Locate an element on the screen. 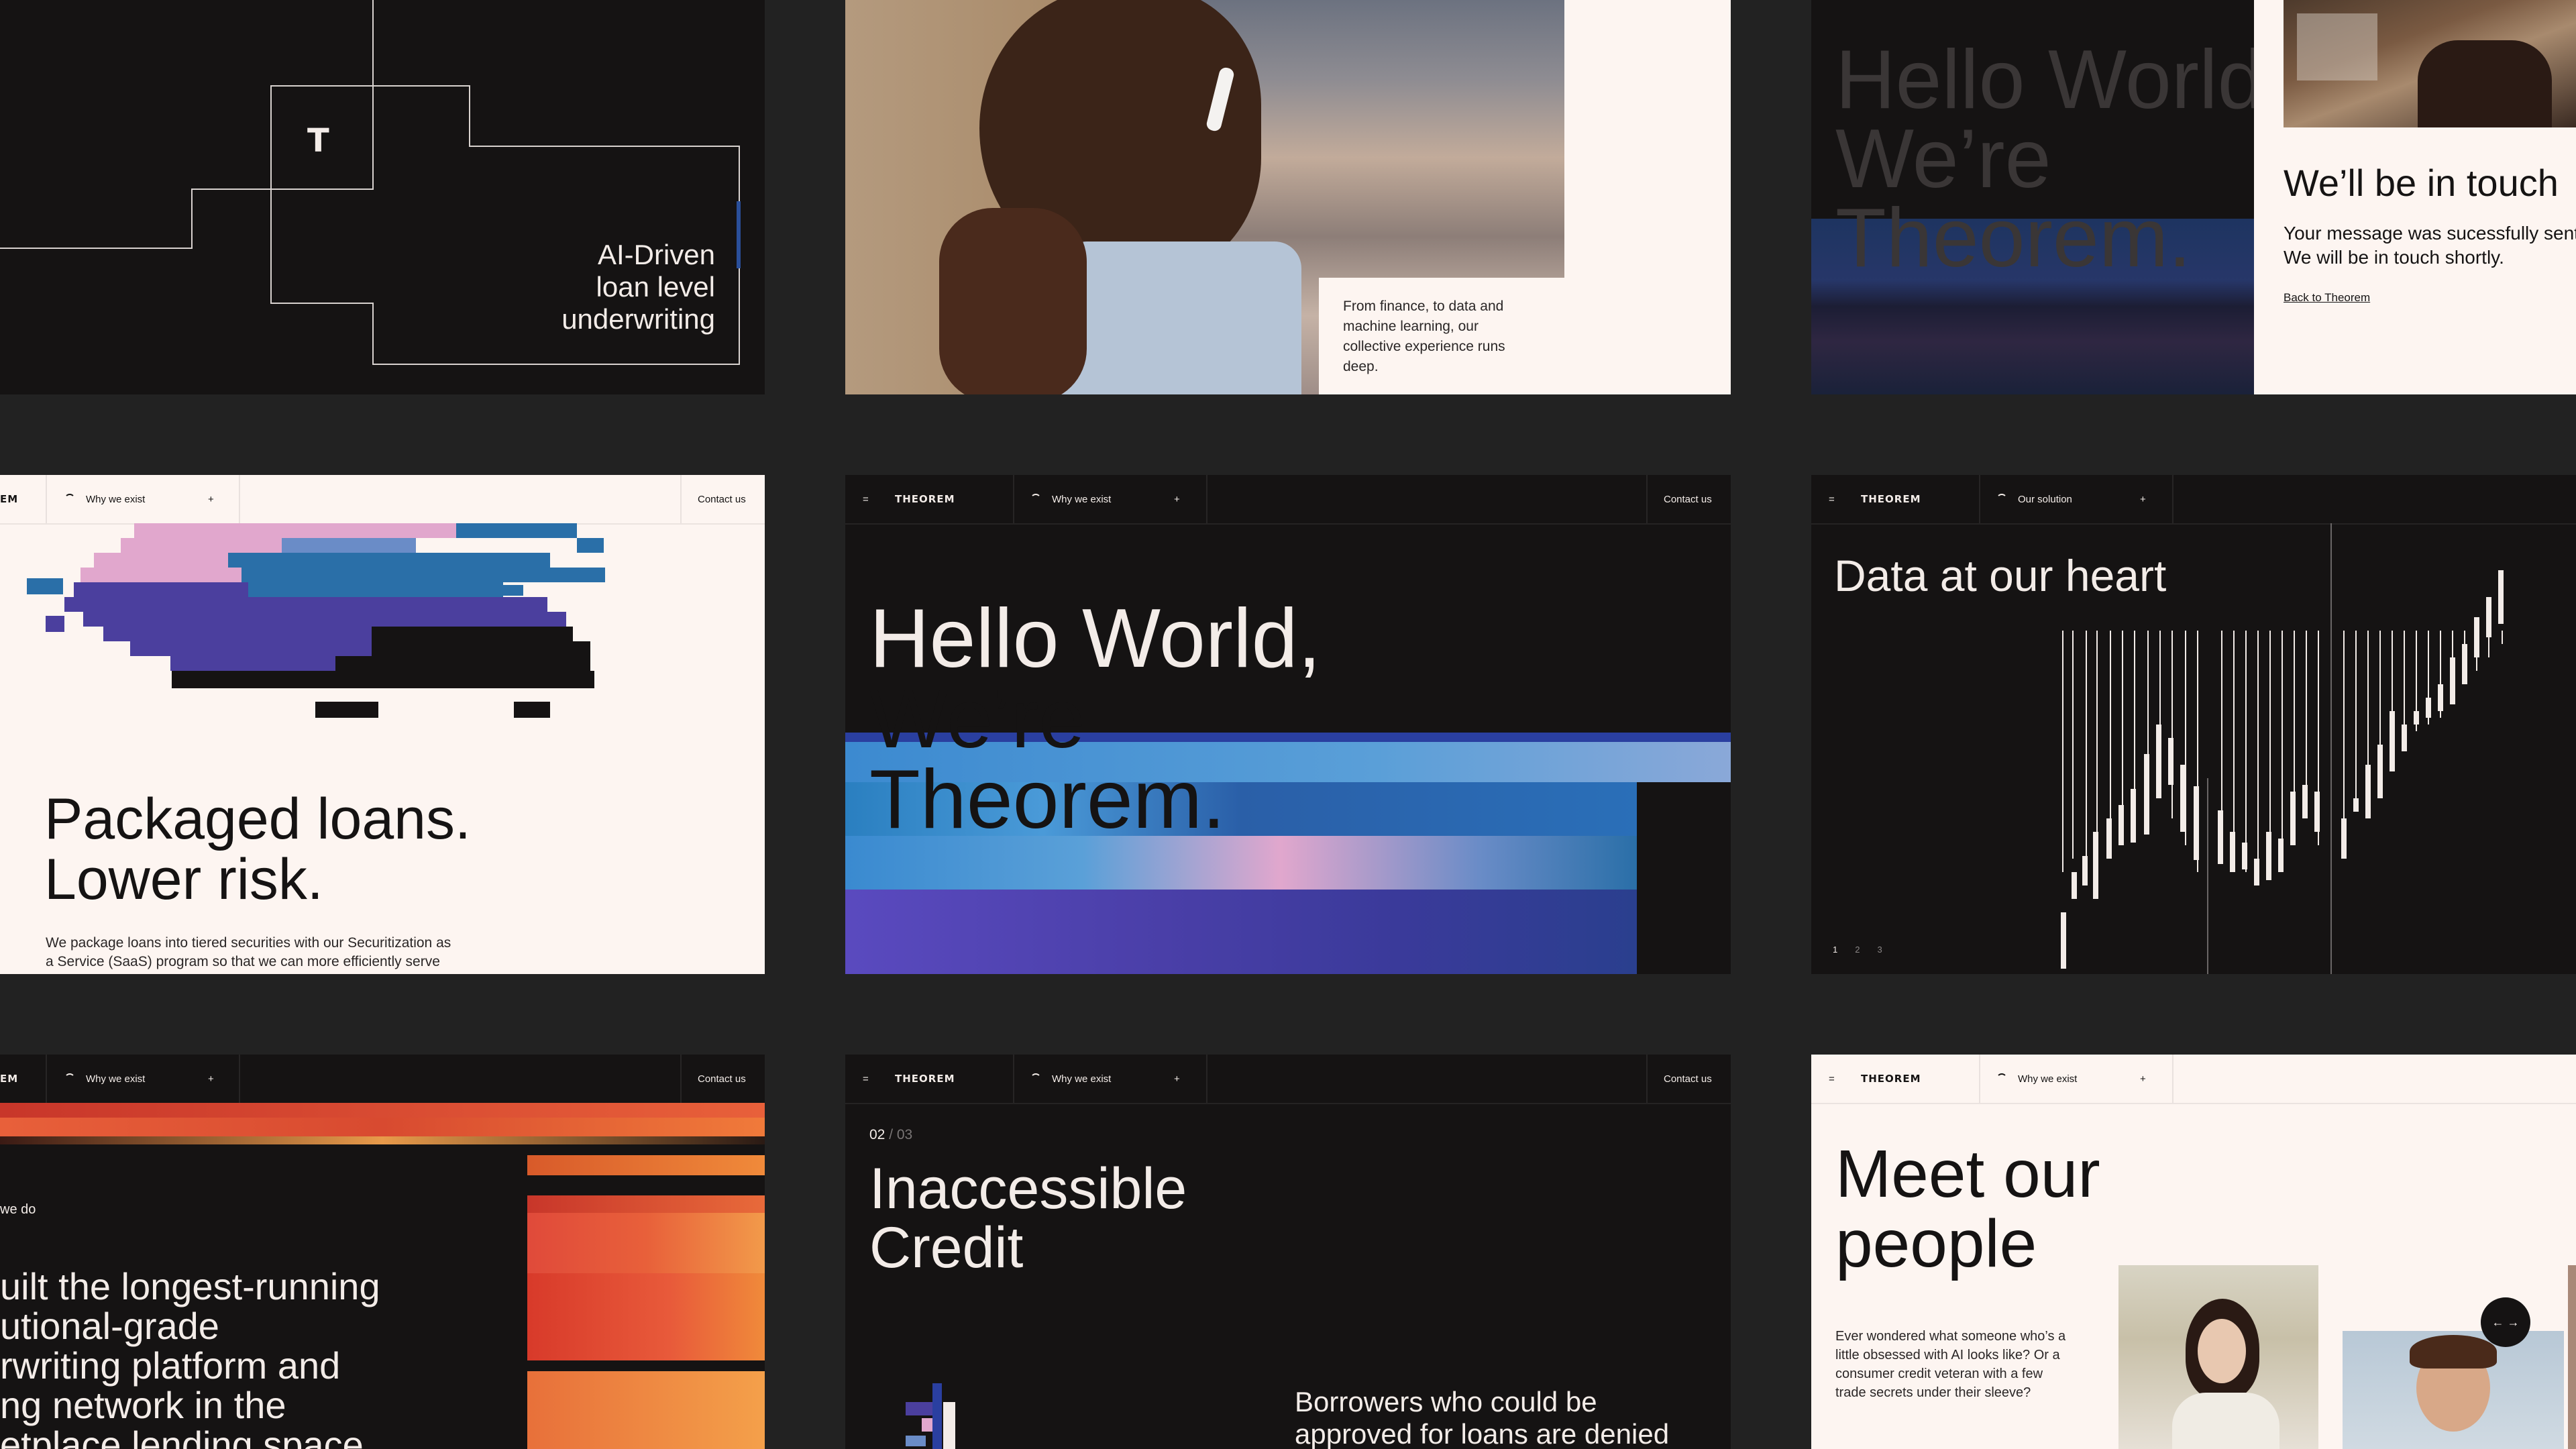 The height and width of the screenshot is (1449, 2576). top-nav: = THEOREM Why we exist + is located at coordinates (2193, 1079).